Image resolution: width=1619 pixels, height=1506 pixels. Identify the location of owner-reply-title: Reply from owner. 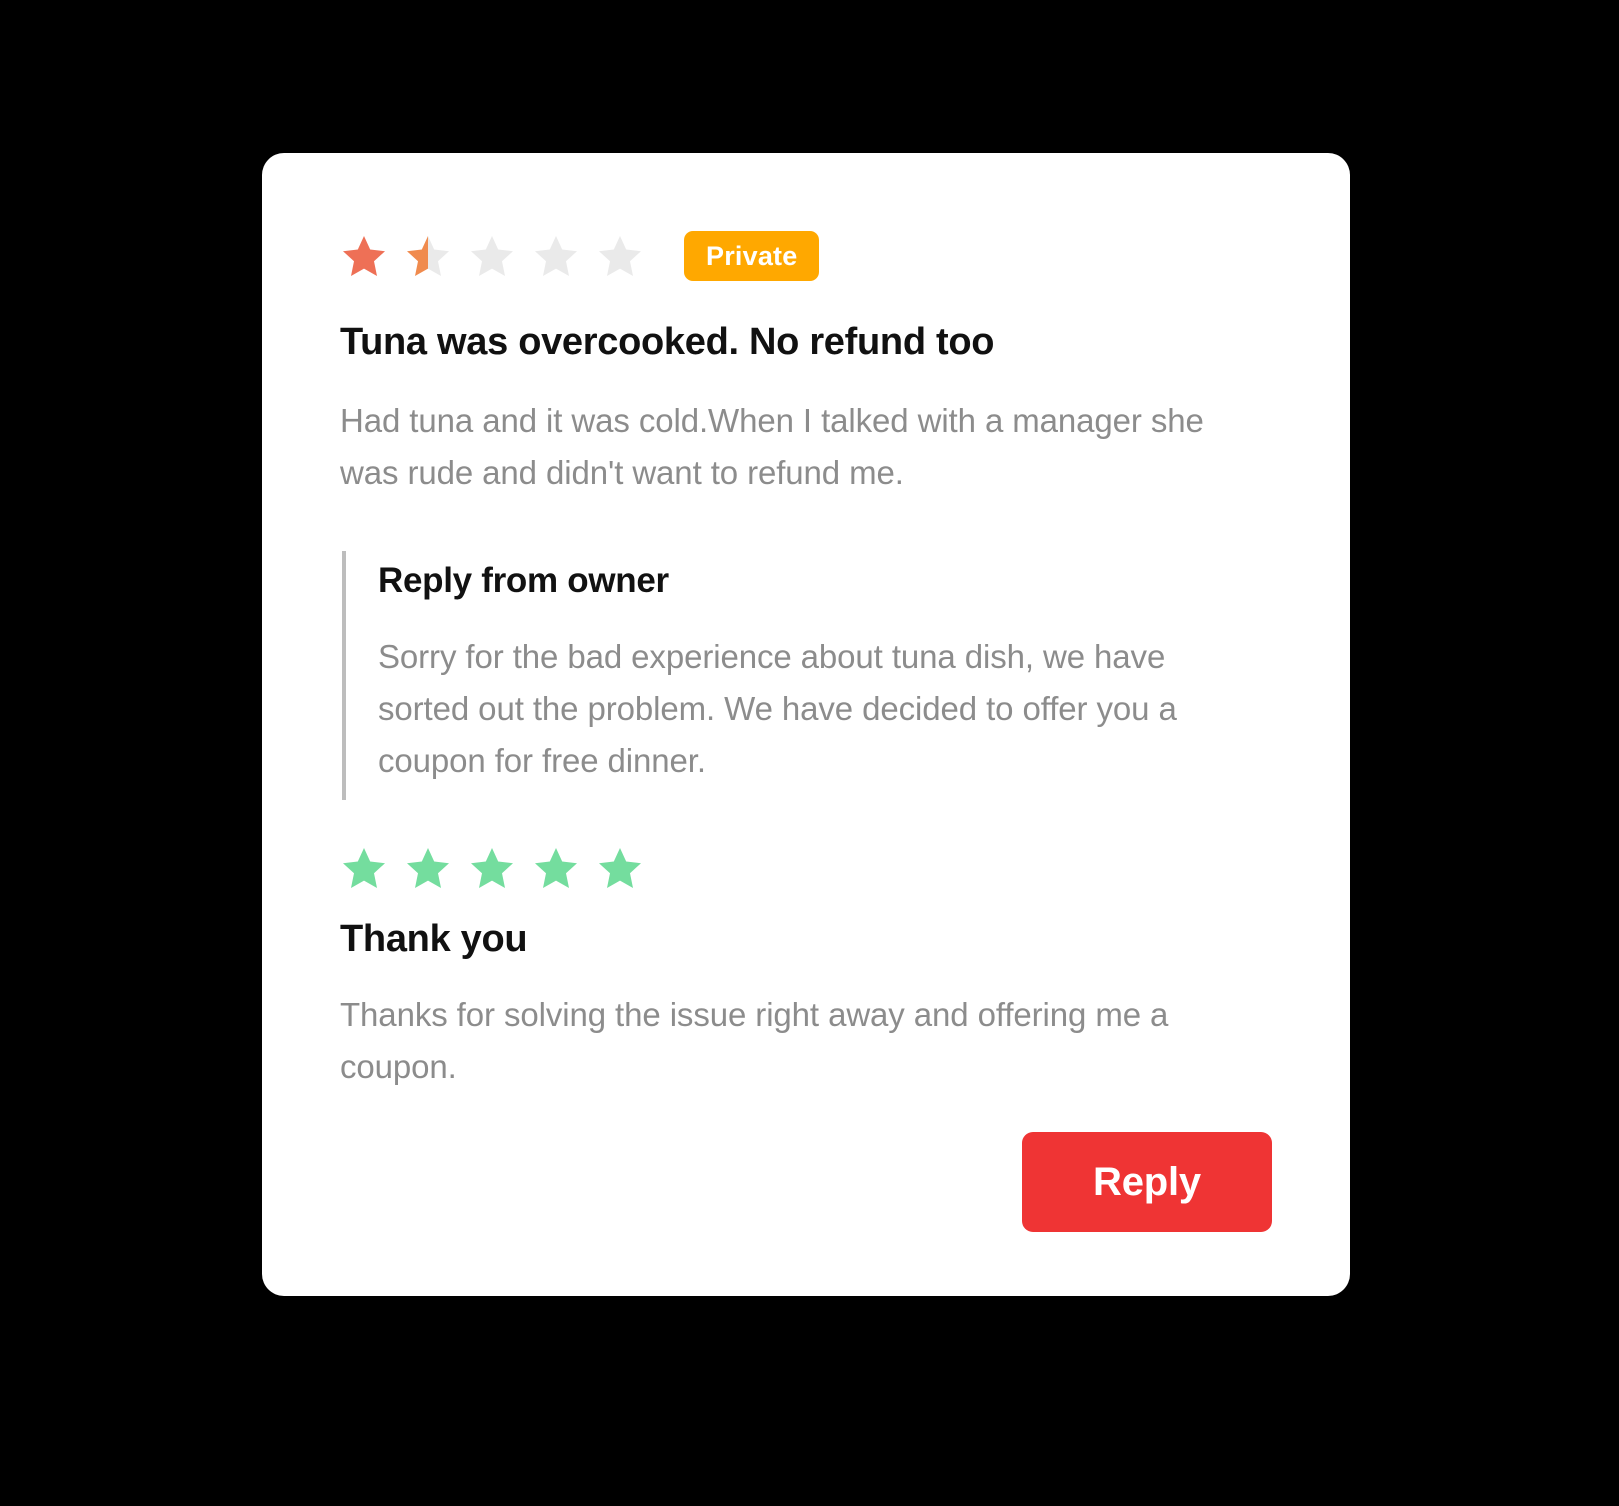
(523, 580).